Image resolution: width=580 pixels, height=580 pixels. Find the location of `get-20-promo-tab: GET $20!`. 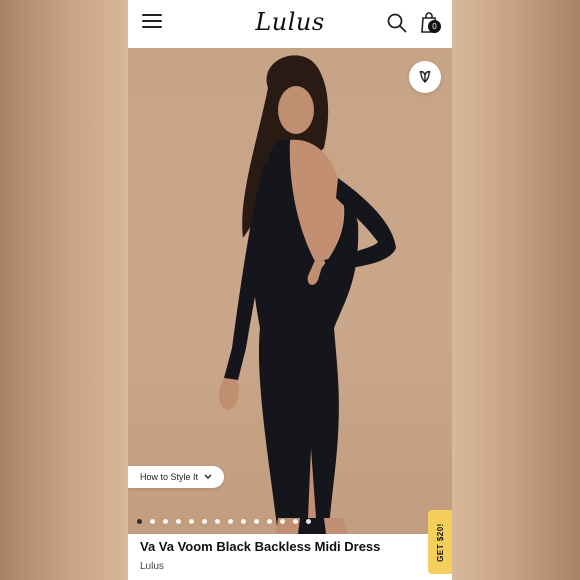

get-20-promo-tab: GET $20! is located at coordinates (440, 542).